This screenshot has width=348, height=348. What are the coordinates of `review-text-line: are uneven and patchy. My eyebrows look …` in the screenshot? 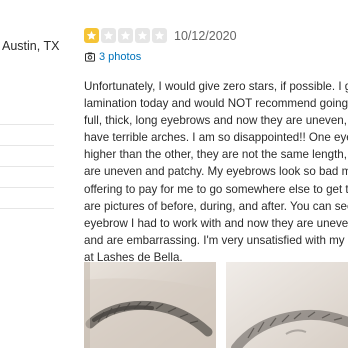 It's located at (216, 172).